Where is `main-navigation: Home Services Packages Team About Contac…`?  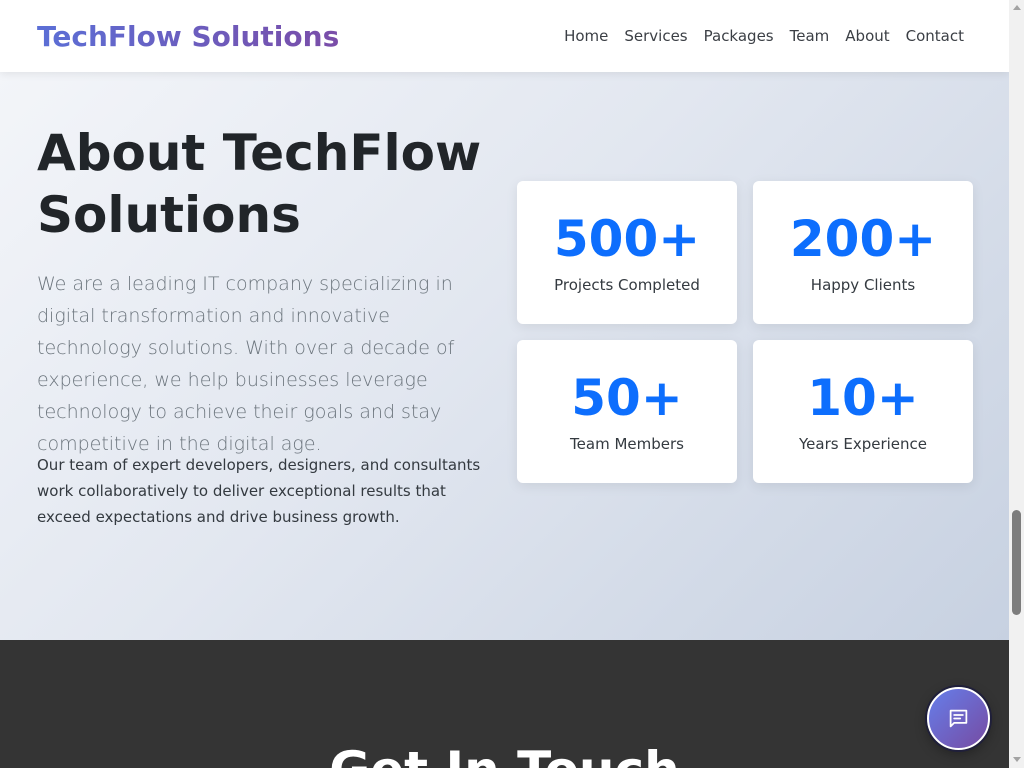 main-navigation: Home Services Packages Team About Contac… is located at coordinates (764, 36).